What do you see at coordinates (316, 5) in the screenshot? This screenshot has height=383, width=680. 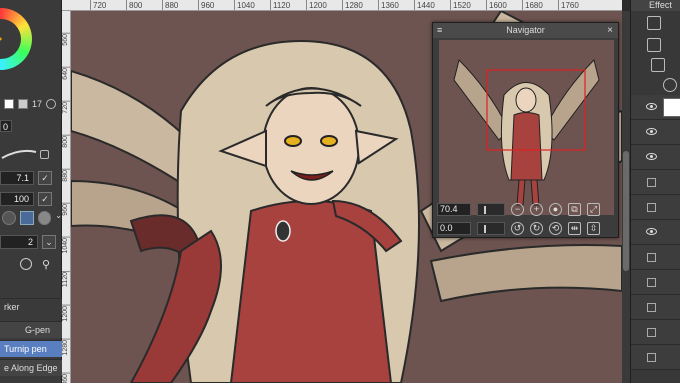 I see `ruler-tick: 1200` at bounding box center [316, 5].